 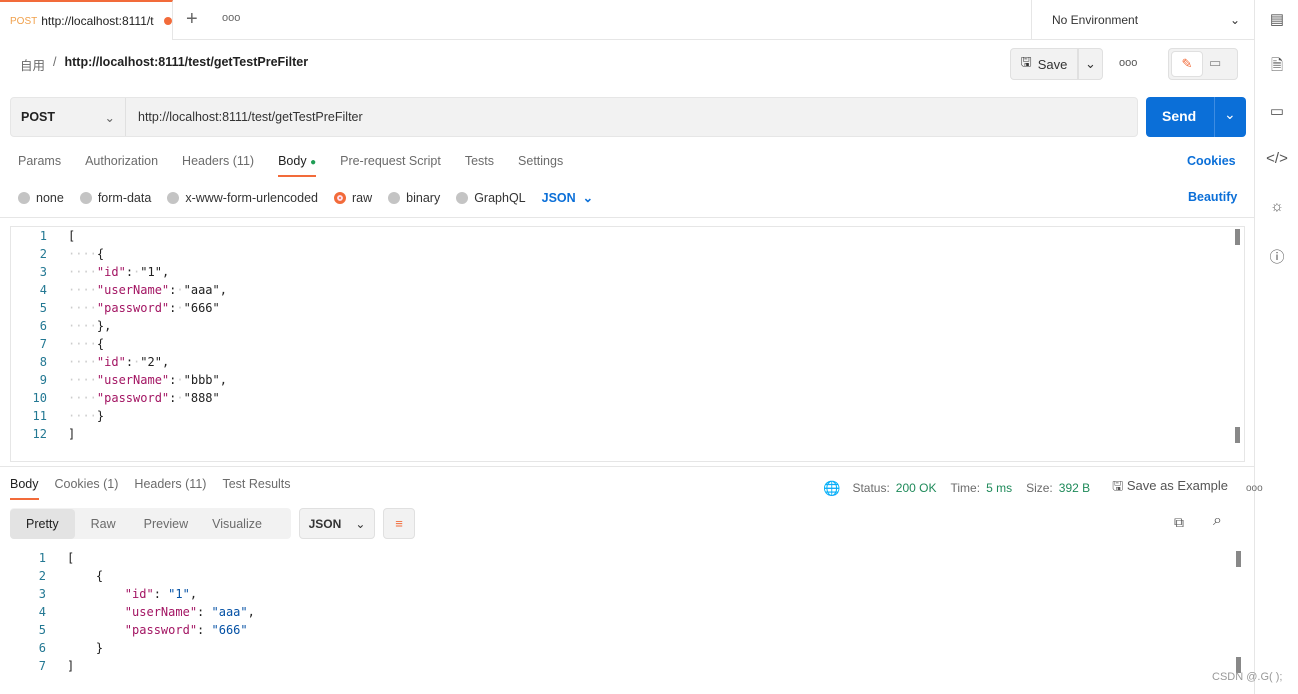 I want to click on code-line: "id": "1",, so click(x=161, y=594).